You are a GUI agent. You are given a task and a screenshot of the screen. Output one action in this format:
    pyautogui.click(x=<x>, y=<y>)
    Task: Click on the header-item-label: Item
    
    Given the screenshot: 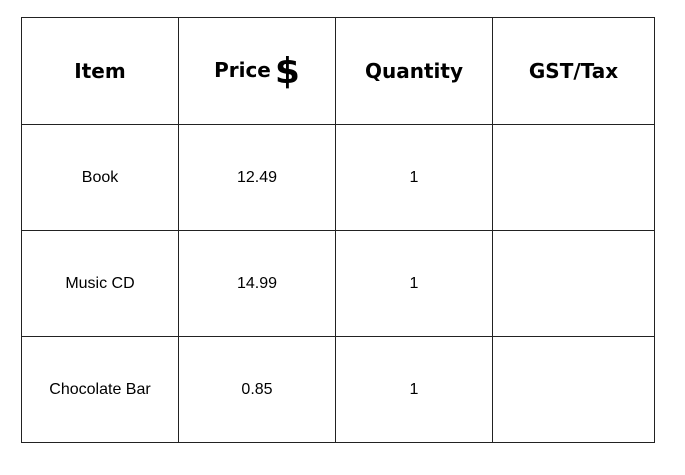 What is the action you would take?
    pyautogui.click(x=100, y=71)
    